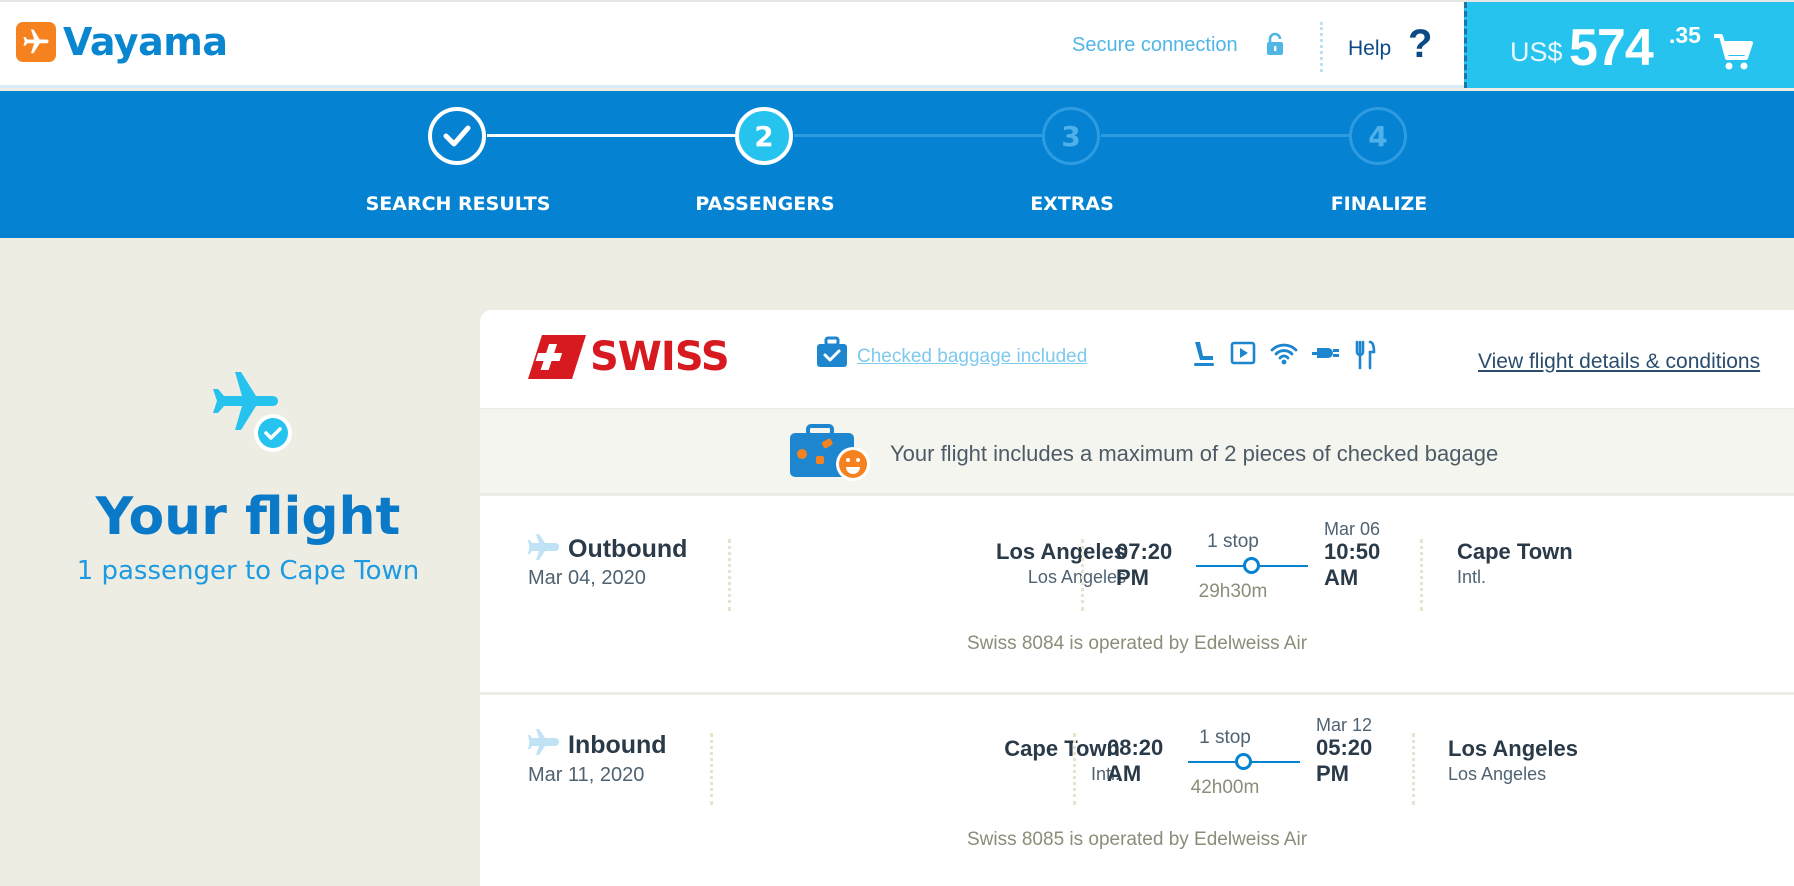 The image size is (1794, 886). Describe the element at coordinates (1619, 362) in the screenshot. I see `view-flight-details-link: View flight details & conditions` at that location.